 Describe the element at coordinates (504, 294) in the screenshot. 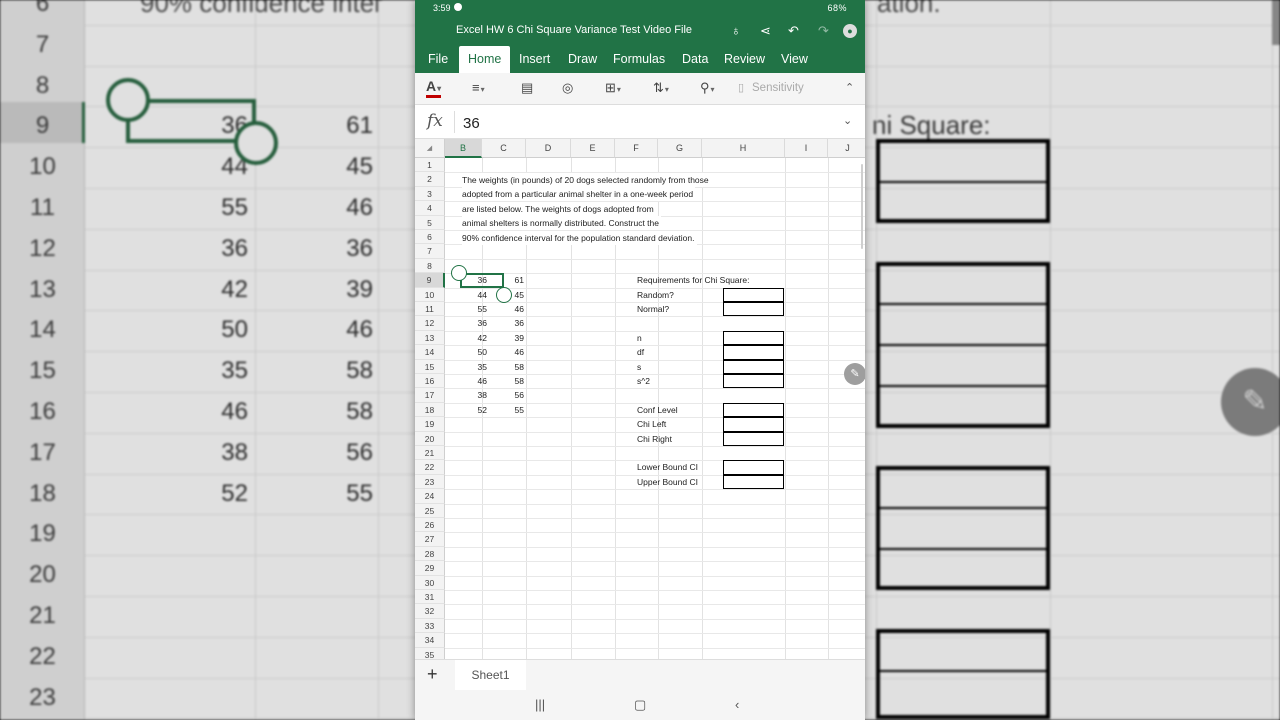

I see `selection-handle-end` at that location.